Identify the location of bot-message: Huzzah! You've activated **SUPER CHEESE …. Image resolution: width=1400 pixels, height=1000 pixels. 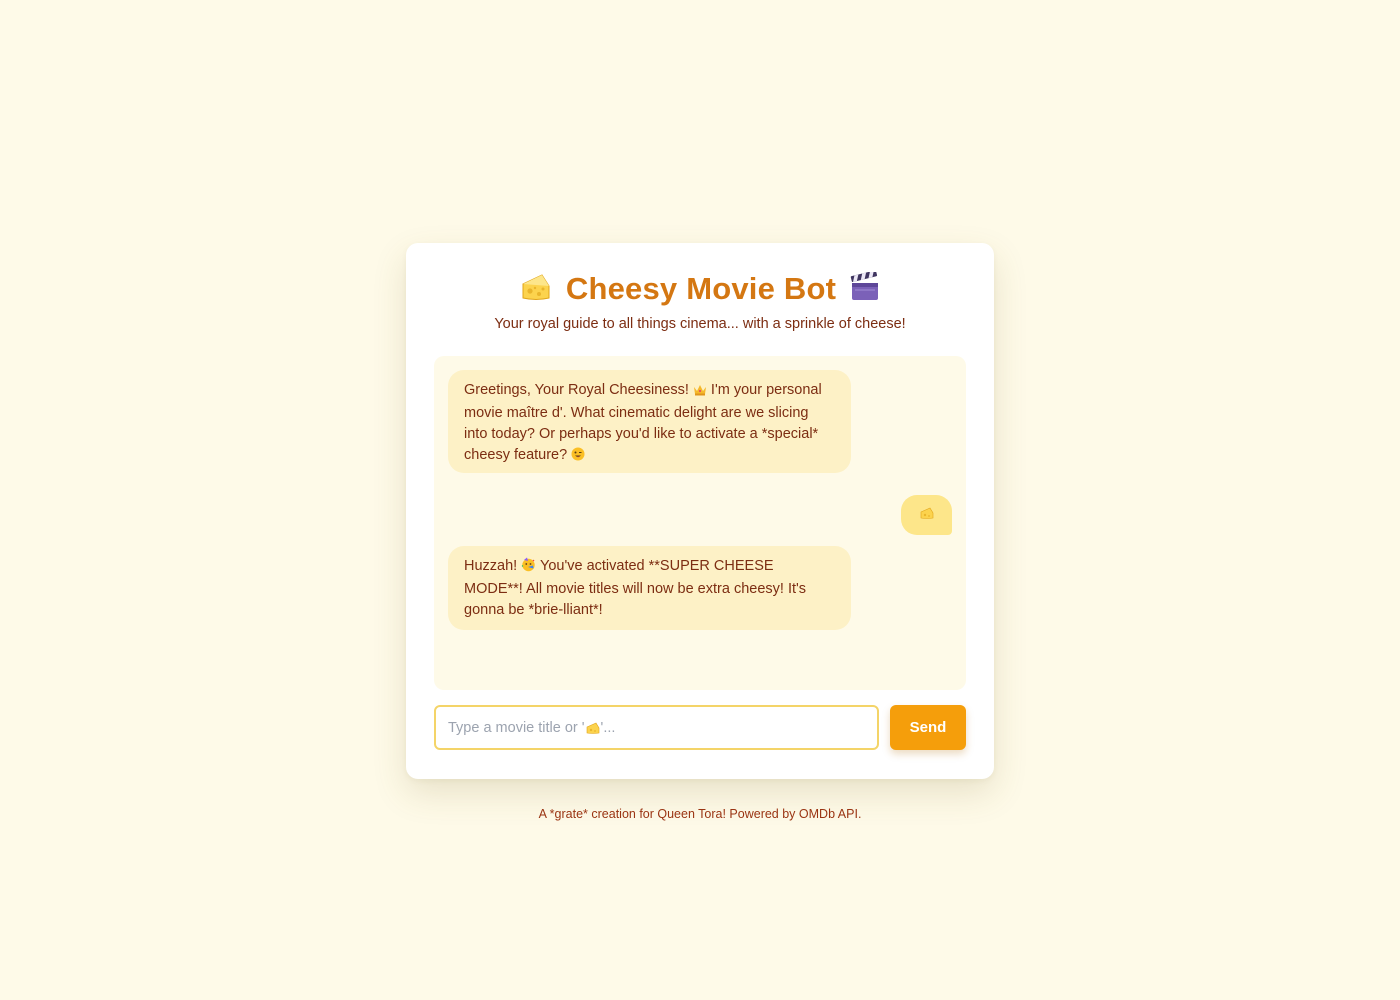
(649, 588).